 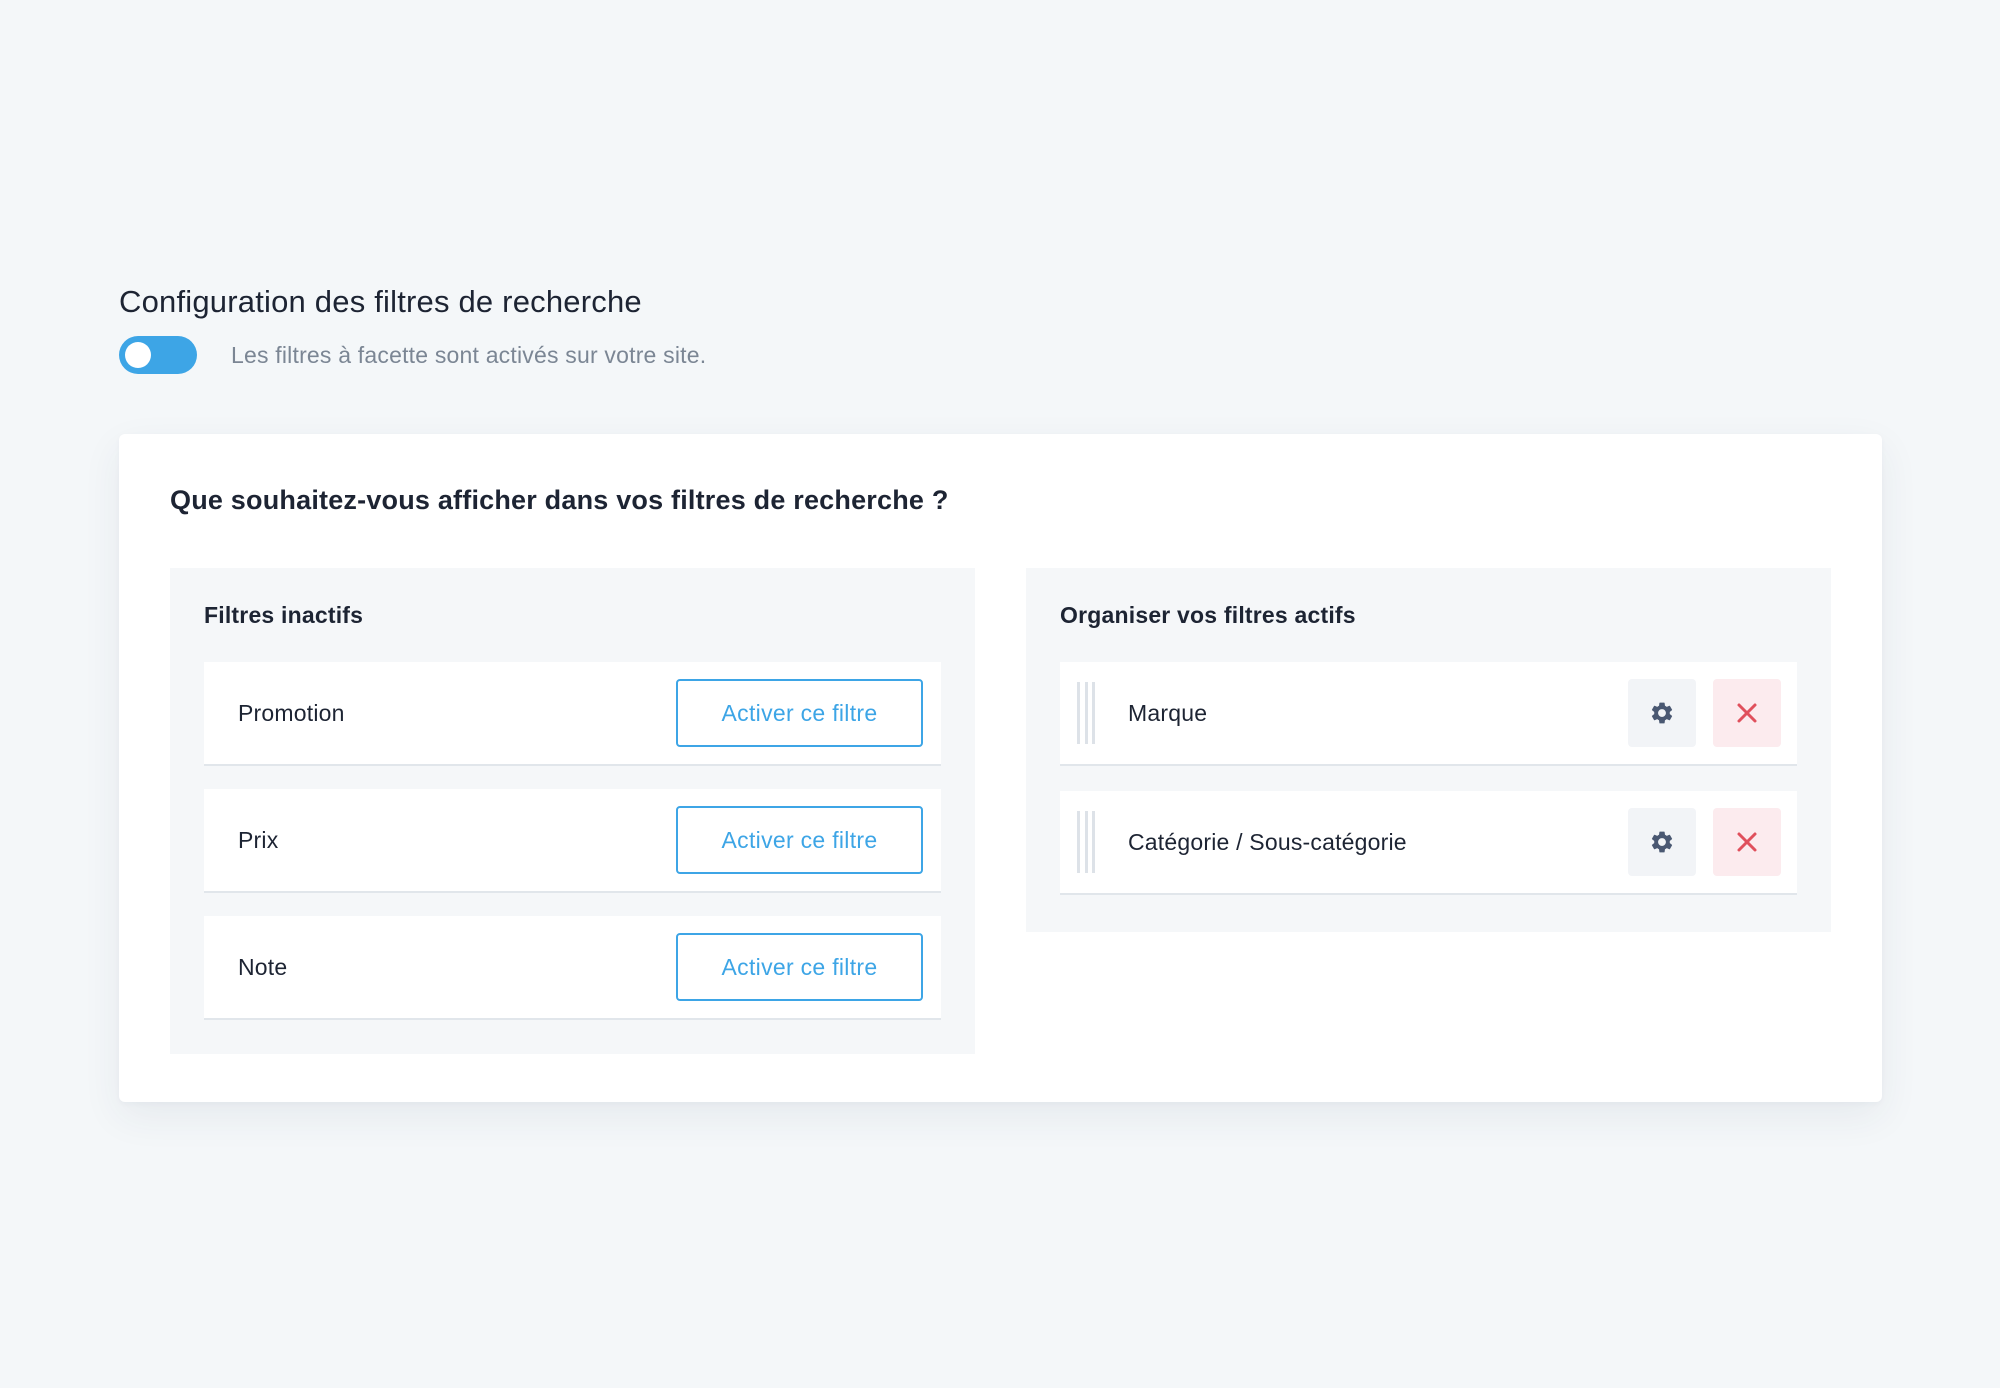 What do you see at coordinates (572, 841) in the screenshot?
I see `inactive-filter-row: Prix Activer ce filtre` at bounding box center [572, 841].